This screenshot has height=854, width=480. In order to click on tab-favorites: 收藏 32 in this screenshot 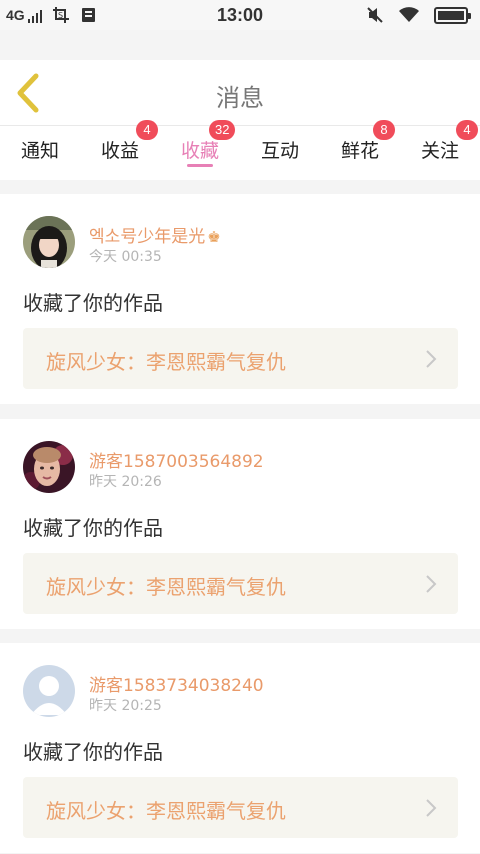, I will do `click(200, 150)`.